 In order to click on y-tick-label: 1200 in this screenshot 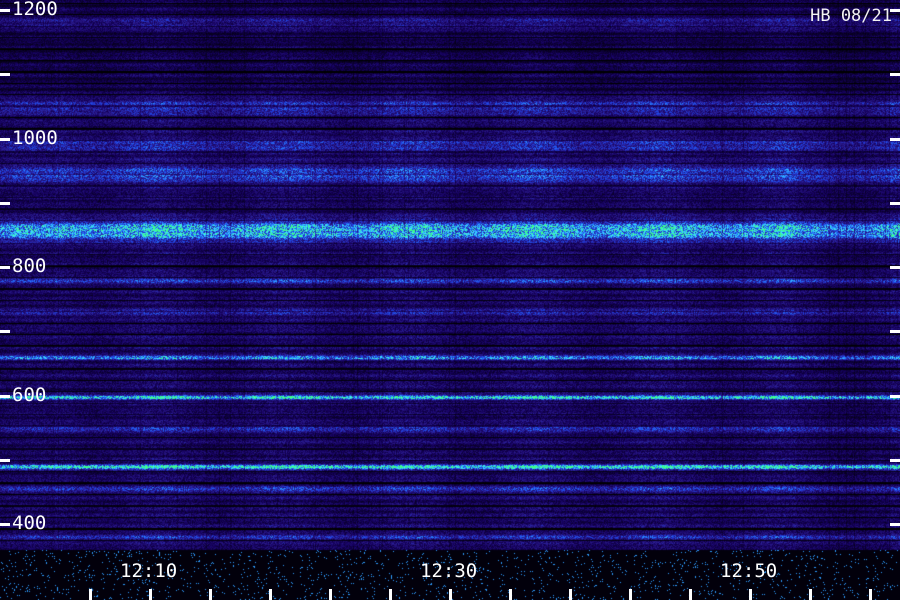, I will do `click(35, 10)`.